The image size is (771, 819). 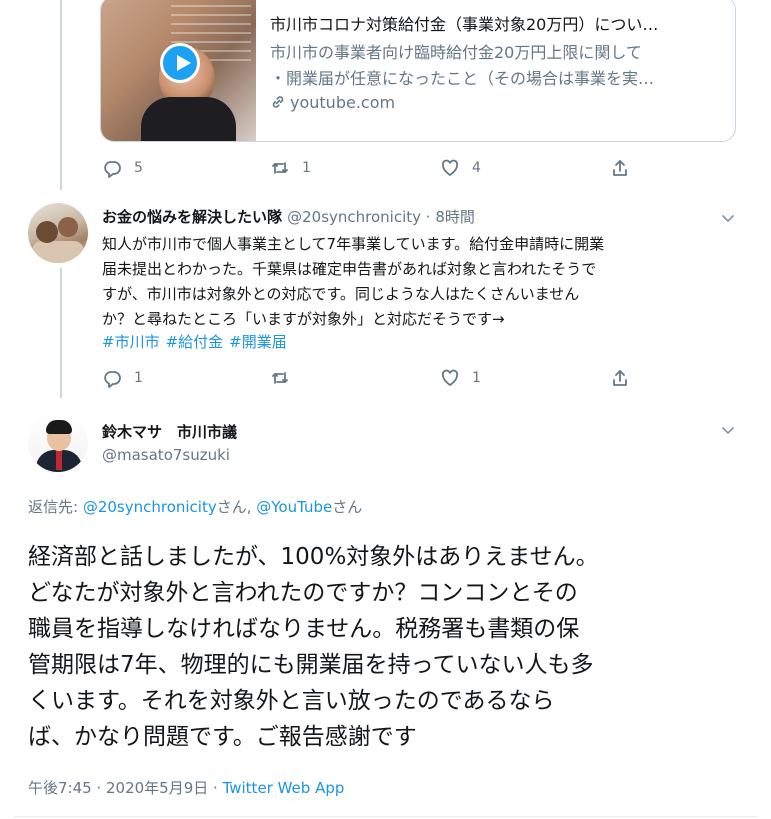 I want to click on tweet-timestamp: 午後7:45 · 2020年5月9日 ·, so click(x=125, y=788).